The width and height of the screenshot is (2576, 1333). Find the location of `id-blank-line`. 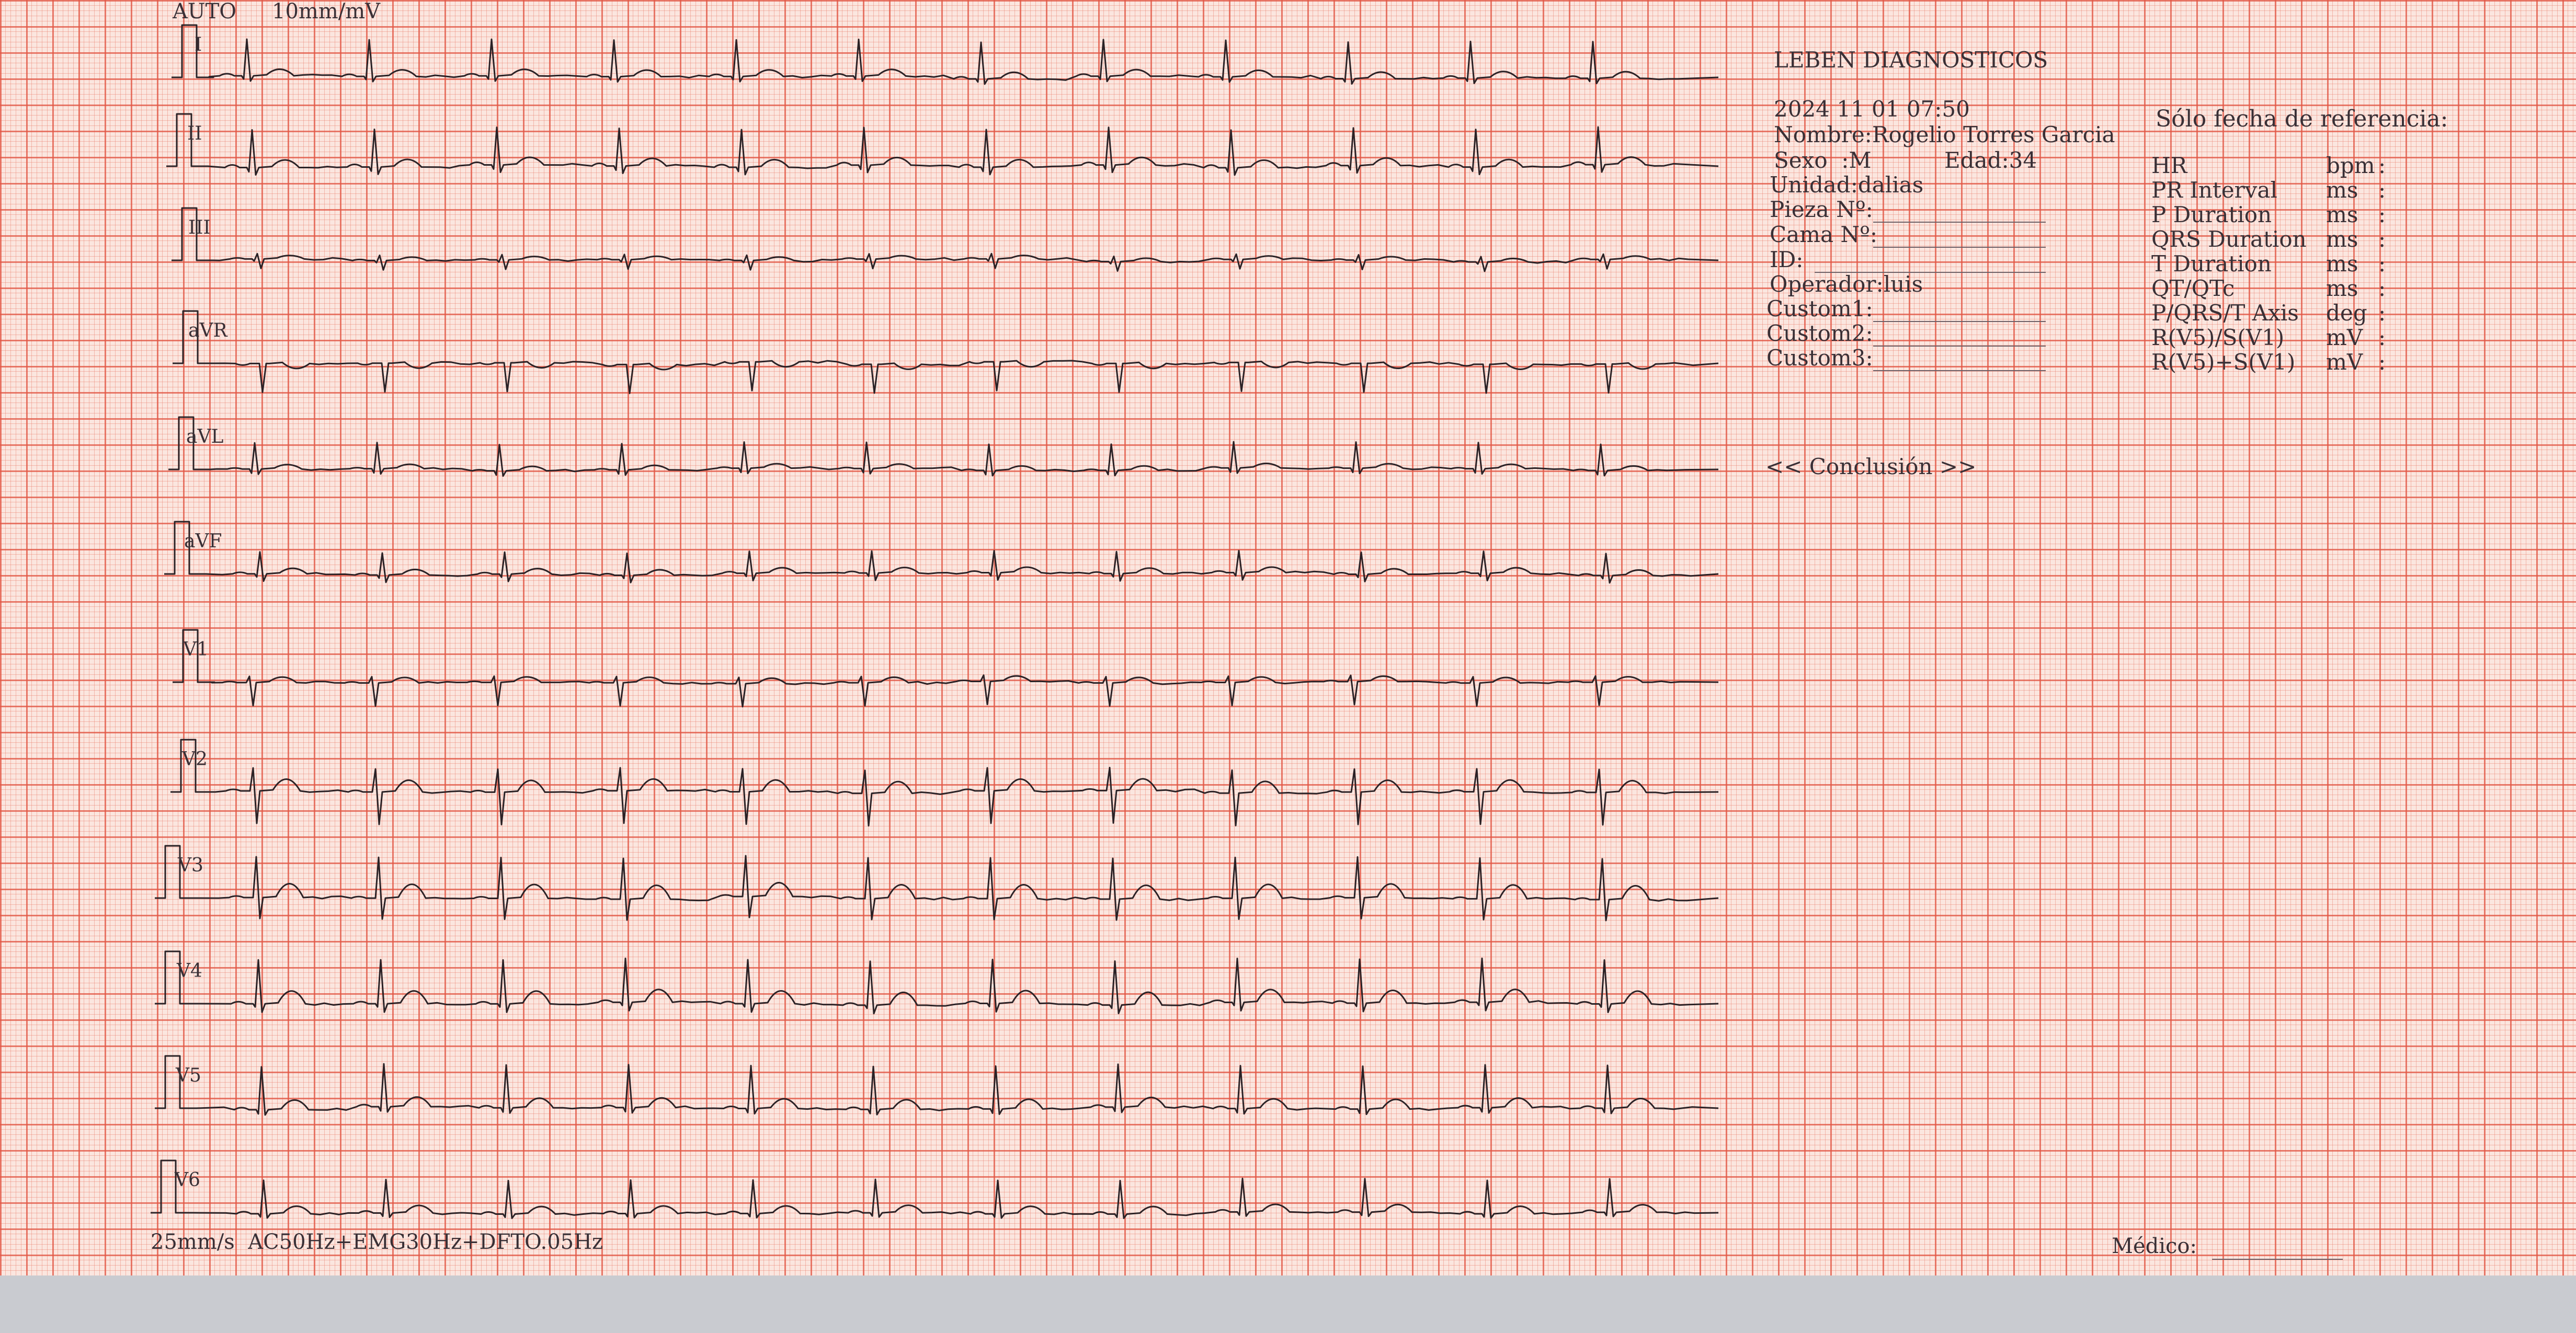

id-blank-line is located at coordinates (1931, 272).